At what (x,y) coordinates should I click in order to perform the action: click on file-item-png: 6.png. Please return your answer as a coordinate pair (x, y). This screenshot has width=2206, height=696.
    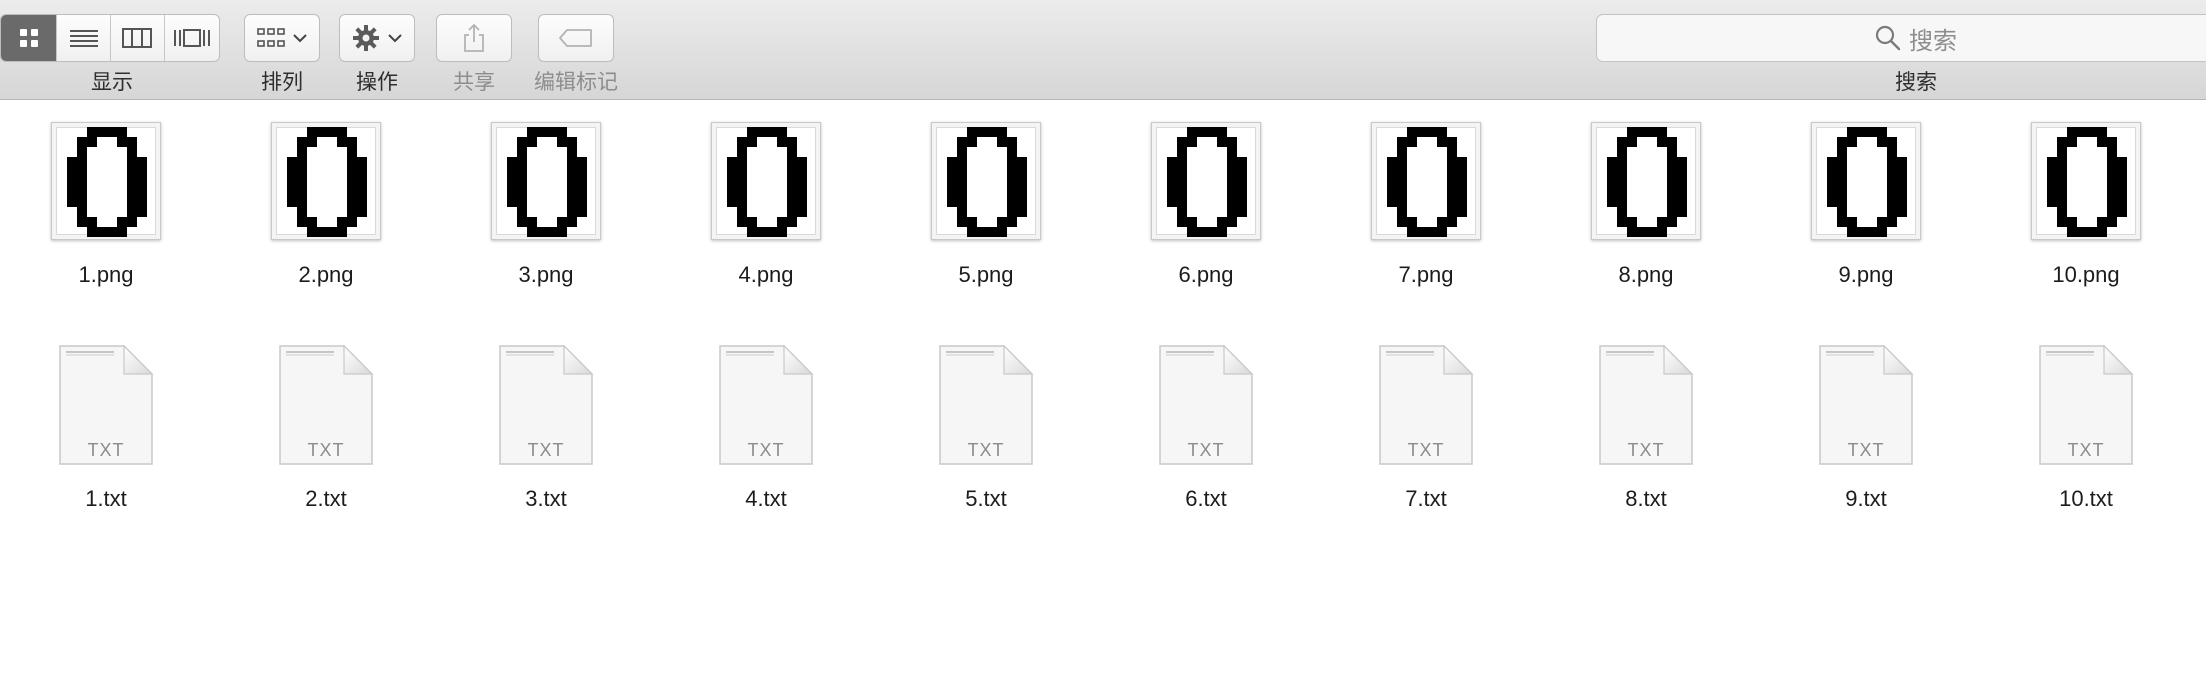
    Looking at the image, I should click on (1206, 210).